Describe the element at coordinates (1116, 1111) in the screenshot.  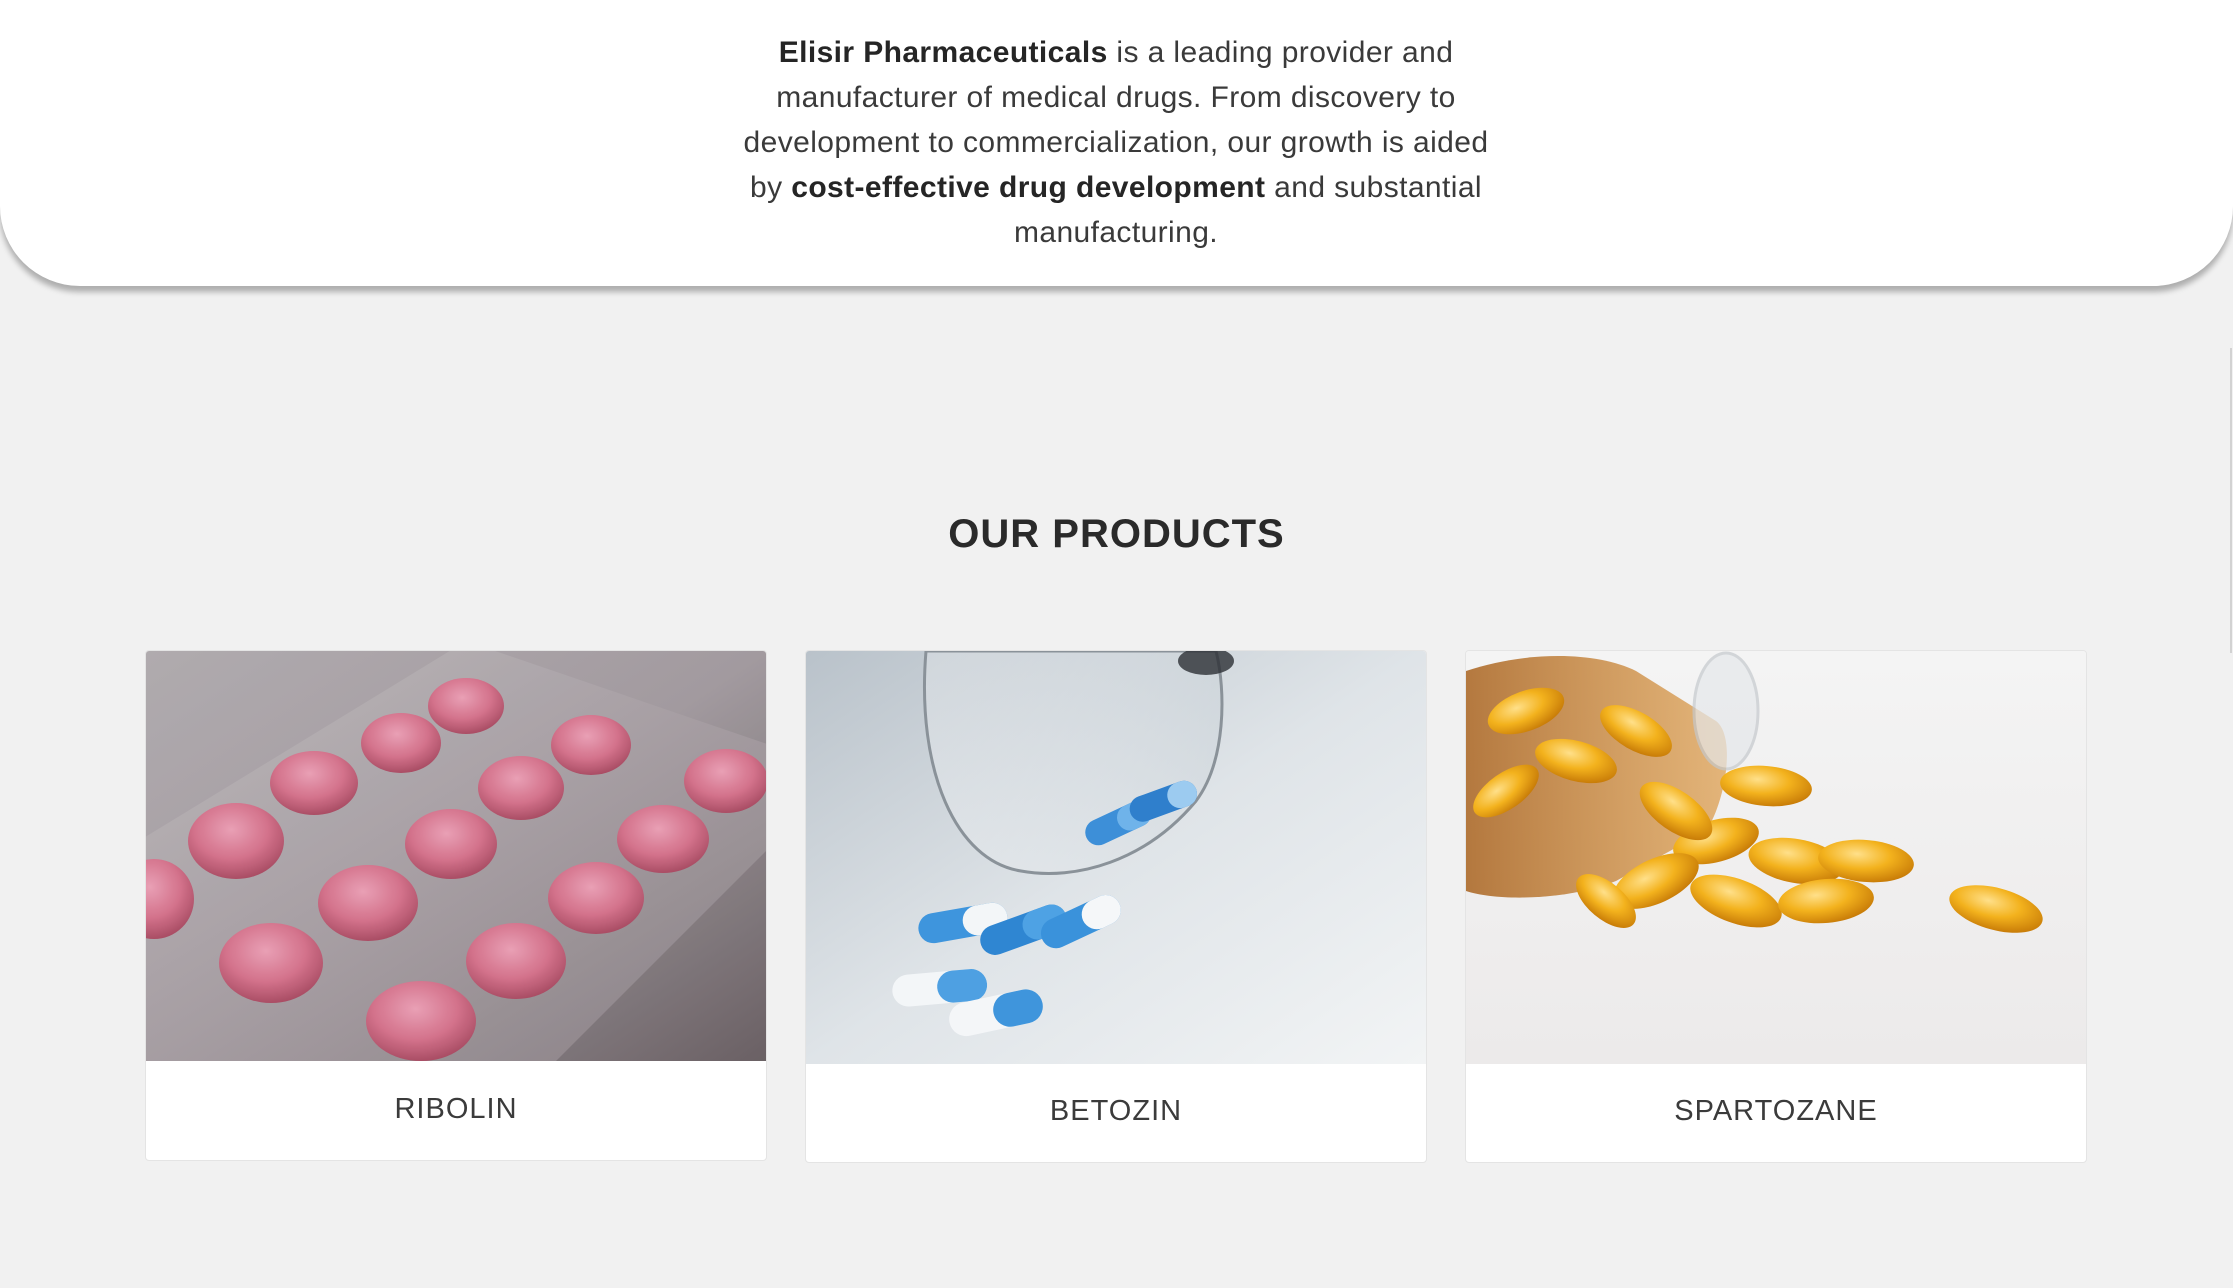
I see `product-name: BETOZIN` at that location.